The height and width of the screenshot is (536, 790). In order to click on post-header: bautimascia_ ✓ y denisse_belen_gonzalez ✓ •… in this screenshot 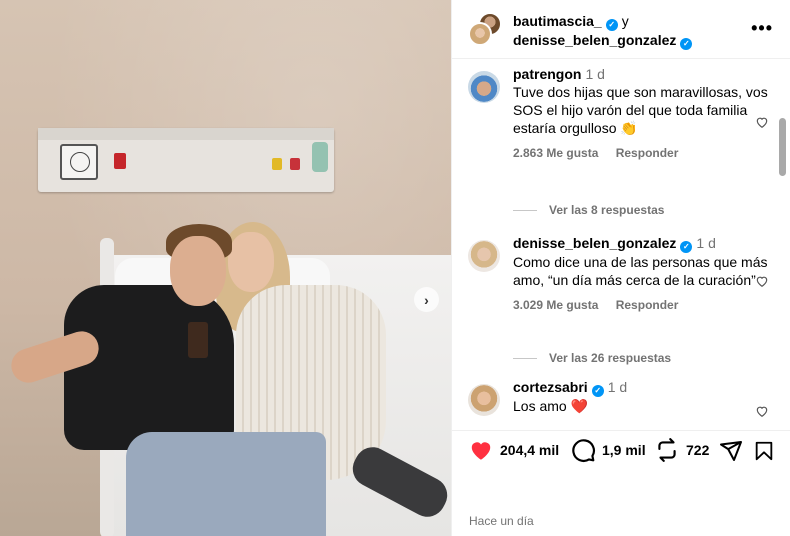, I will do `click(621, 29)`.